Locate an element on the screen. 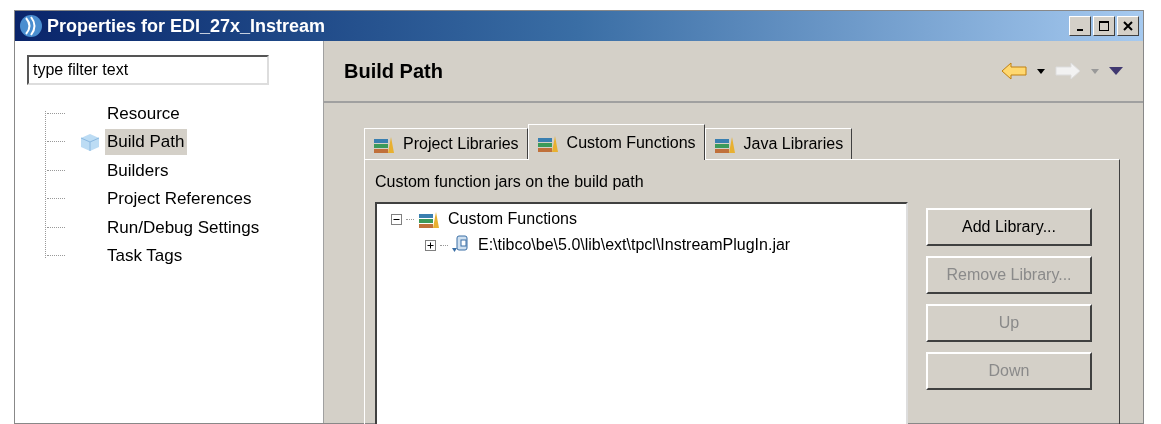 Image resolution: width=1161 pixels, height=424 pixels. maximize-icon is located at coordinates (1104, 26).